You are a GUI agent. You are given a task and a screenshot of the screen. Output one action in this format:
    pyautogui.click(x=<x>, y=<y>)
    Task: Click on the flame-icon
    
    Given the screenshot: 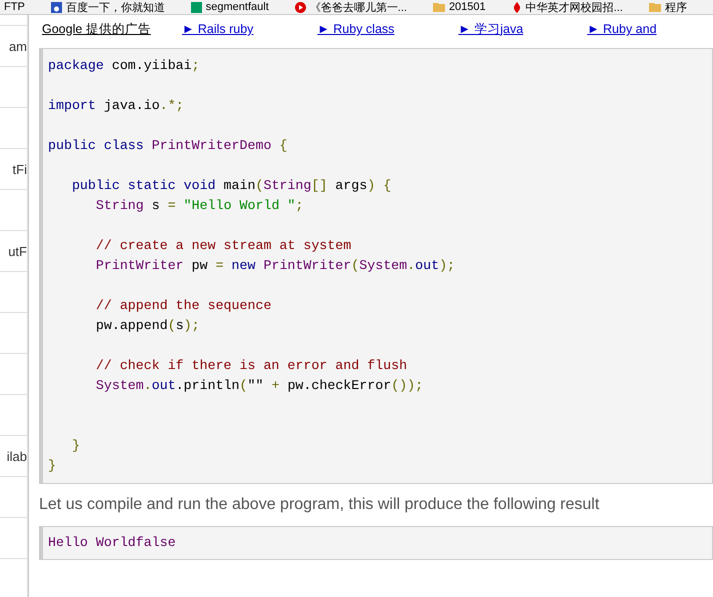 What is the action you would take?
    pyautogui.click(x=517, y=7)
    